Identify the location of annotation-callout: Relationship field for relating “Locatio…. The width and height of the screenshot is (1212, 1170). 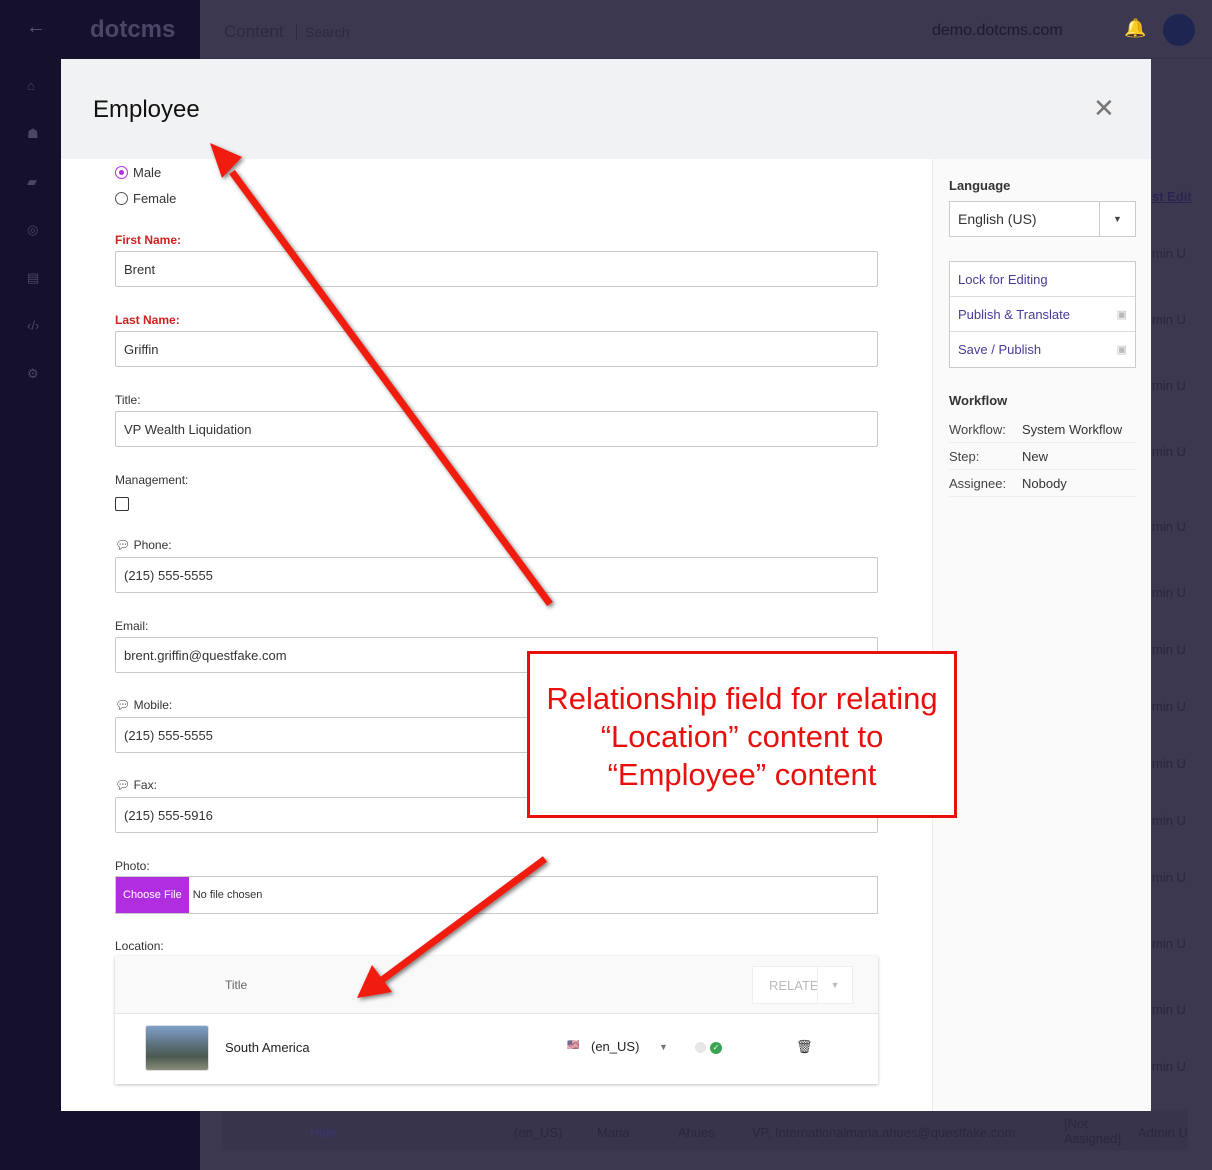
(742, 734).